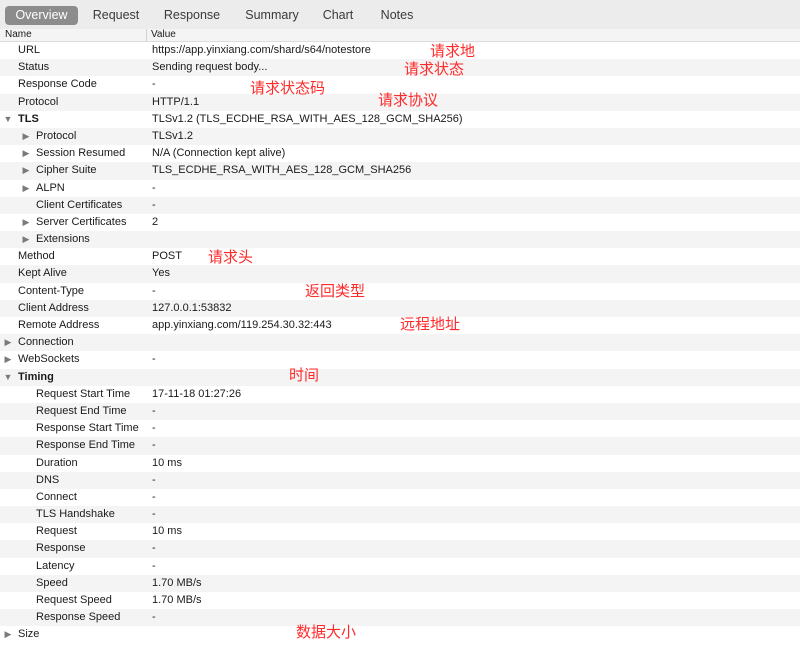 This screenshot has height=646, width=800. I want to click on table-row: Connect -, so click(400, 497).